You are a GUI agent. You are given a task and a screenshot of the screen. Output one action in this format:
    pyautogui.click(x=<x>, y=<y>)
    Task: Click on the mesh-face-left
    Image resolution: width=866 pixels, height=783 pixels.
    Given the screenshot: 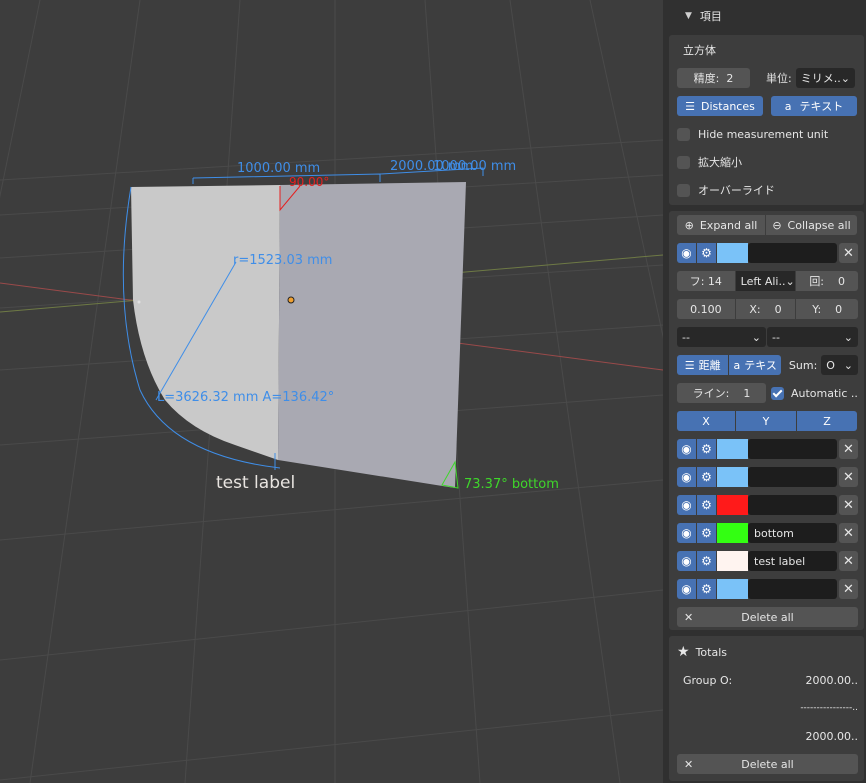 What is the action you would take?
    pyautogui.click(x=205, y=322)
    